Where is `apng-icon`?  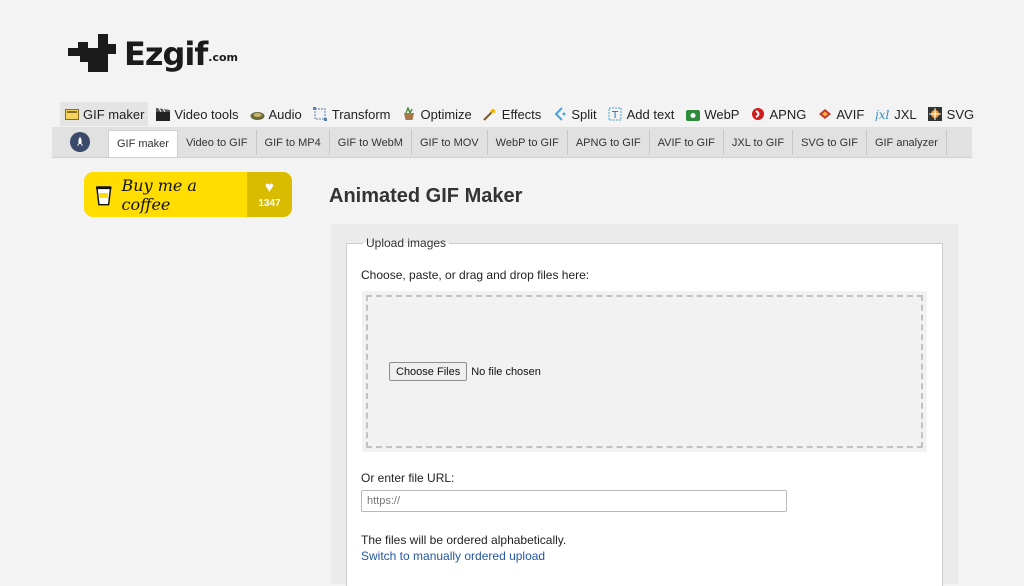 apng-icon is located at coordinates (757, 114).